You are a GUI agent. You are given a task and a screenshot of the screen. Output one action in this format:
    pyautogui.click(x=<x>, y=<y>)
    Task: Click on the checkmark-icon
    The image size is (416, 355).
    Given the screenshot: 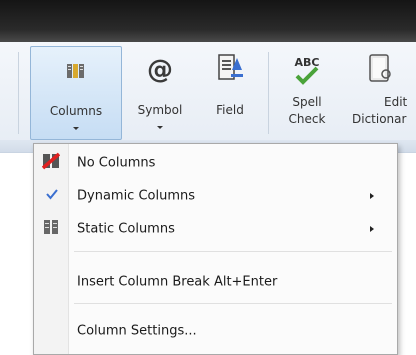 What is the action you would take?
    pyautogui.click(x=52, y=196)
    